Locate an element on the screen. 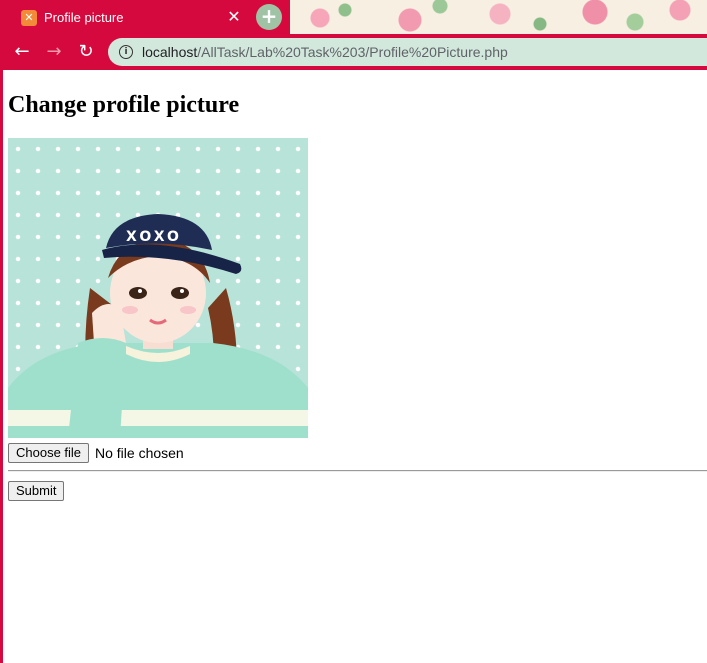  reload-button: ↻ is located at coordinates (86, 52).